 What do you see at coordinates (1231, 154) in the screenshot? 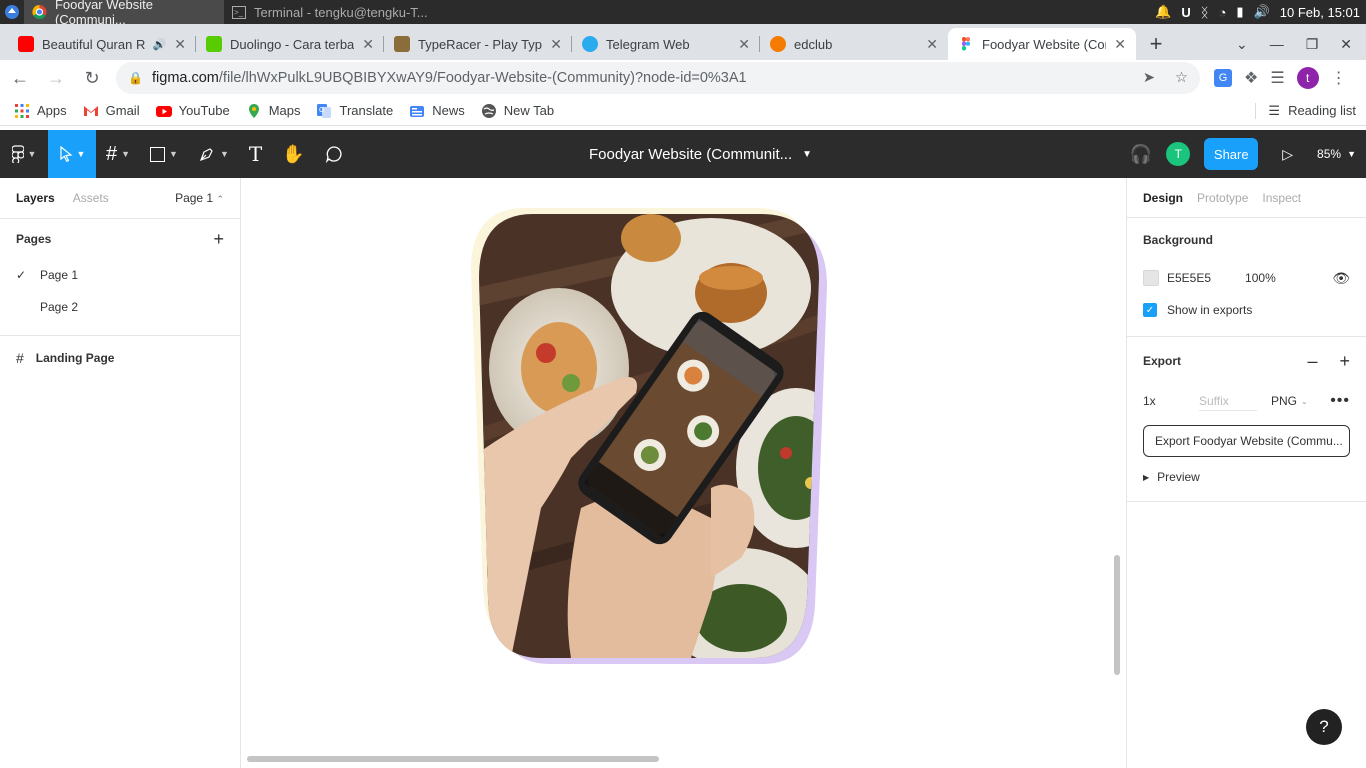
I see `share-button: Share` at bounding box center [1231, 154].